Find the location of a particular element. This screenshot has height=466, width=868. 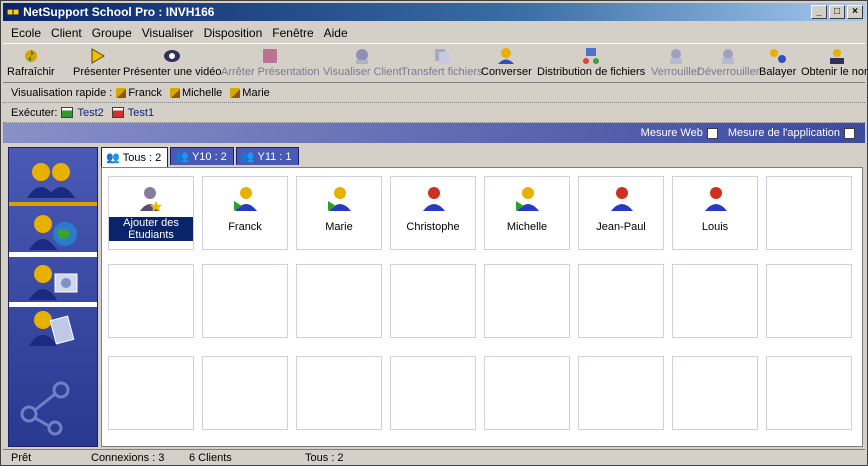

chat-icon is located at coordinates (506, 56).